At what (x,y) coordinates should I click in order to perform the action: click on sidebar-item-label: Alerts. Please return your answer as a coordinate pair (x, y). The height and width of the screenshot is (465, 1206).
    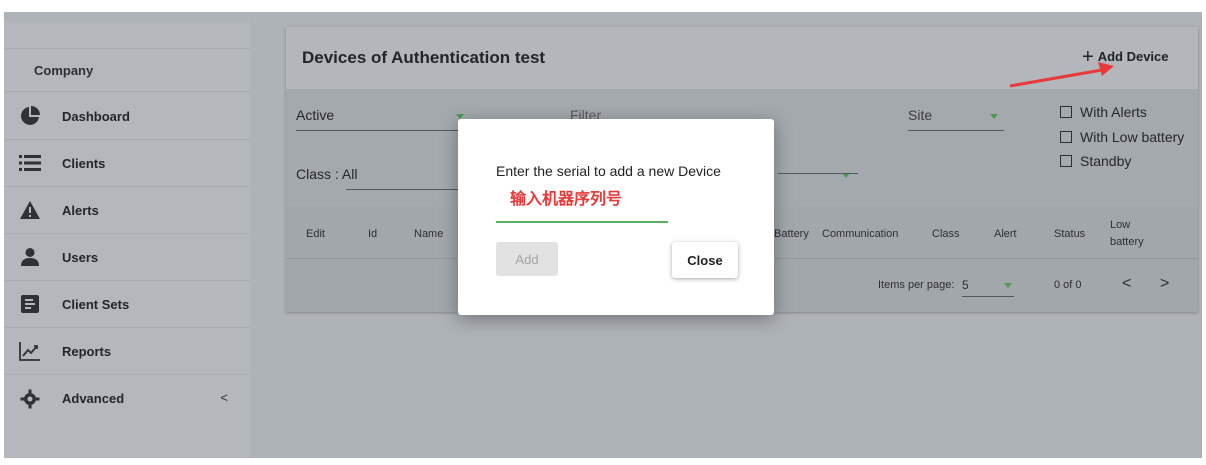
    Looking at the image, I should click on (80, 210).